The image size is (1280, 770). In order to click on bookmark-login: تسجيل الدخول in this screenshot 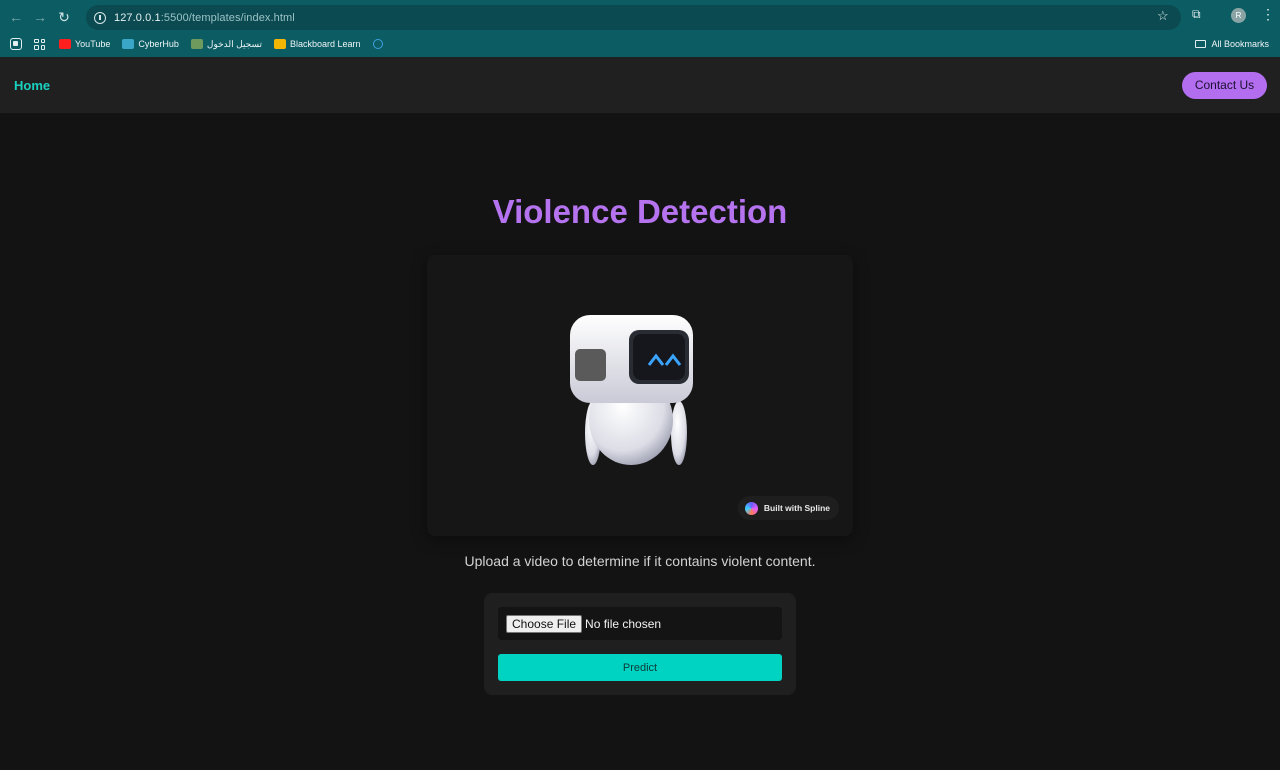, I will do `click(226, 44)`.